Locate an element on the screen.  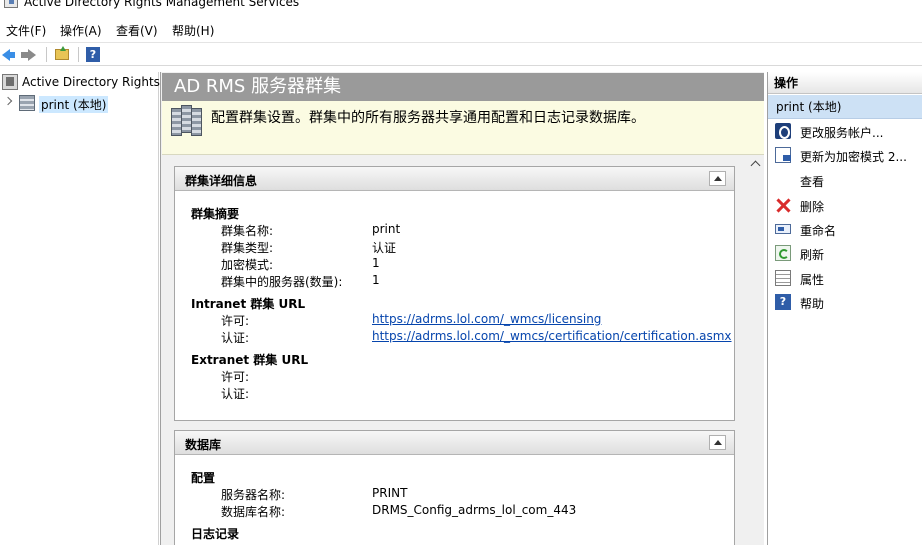
action-label: 帮助 is located at coordinates (812, 304).